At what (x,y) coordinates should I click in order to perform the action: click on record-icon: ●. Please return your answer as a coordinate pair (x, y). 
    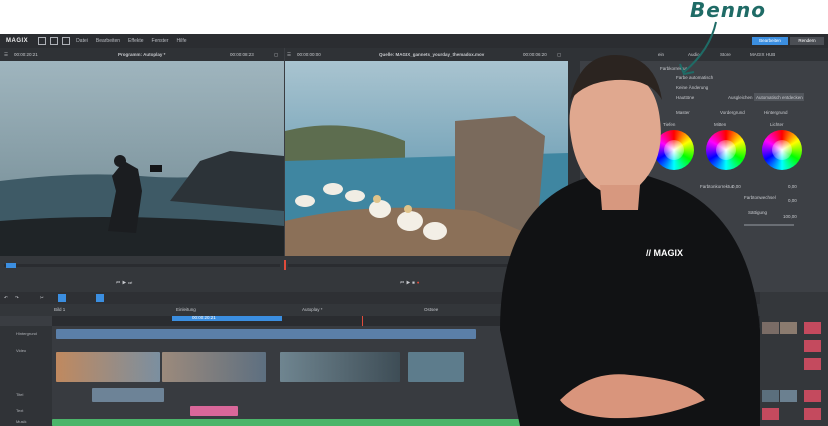
    Looking at the image, I should click on (419, 282).